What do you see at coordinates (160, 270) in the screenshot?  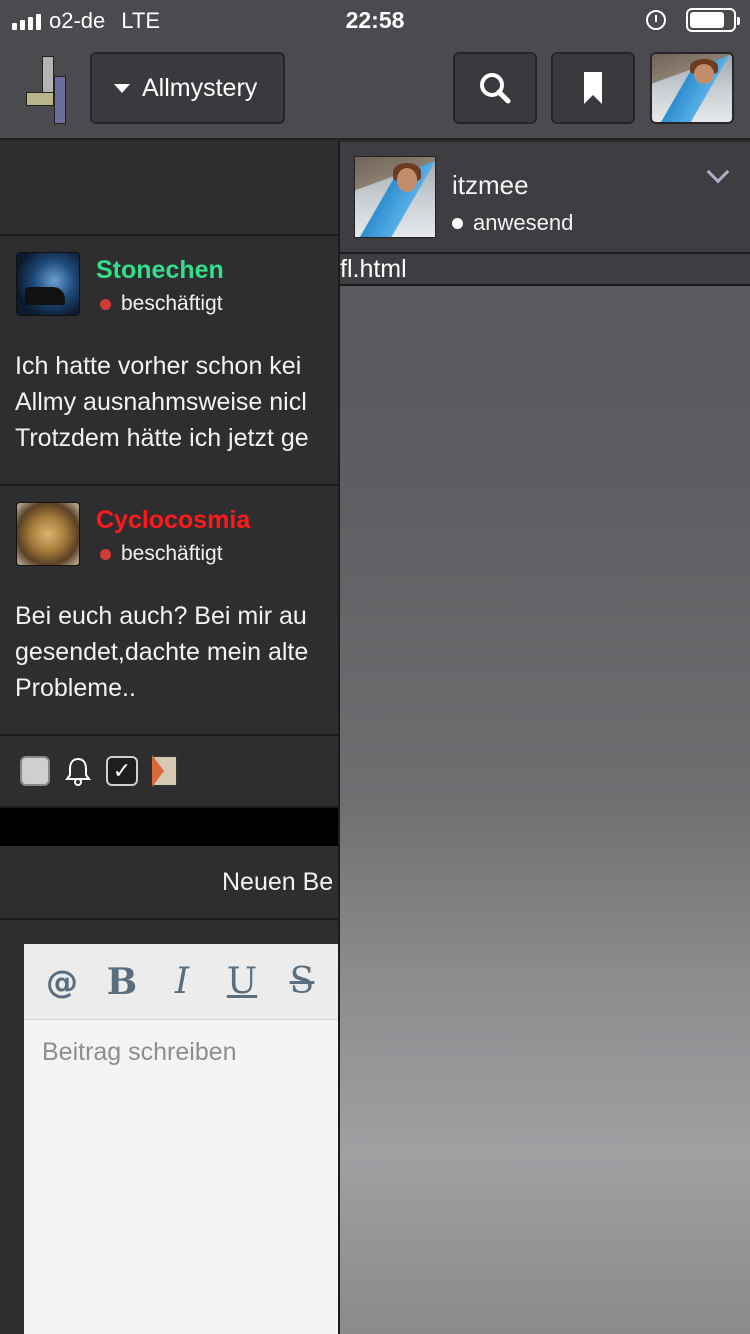 I see `post-author: Stonechen` at bounding box center [160, 270].